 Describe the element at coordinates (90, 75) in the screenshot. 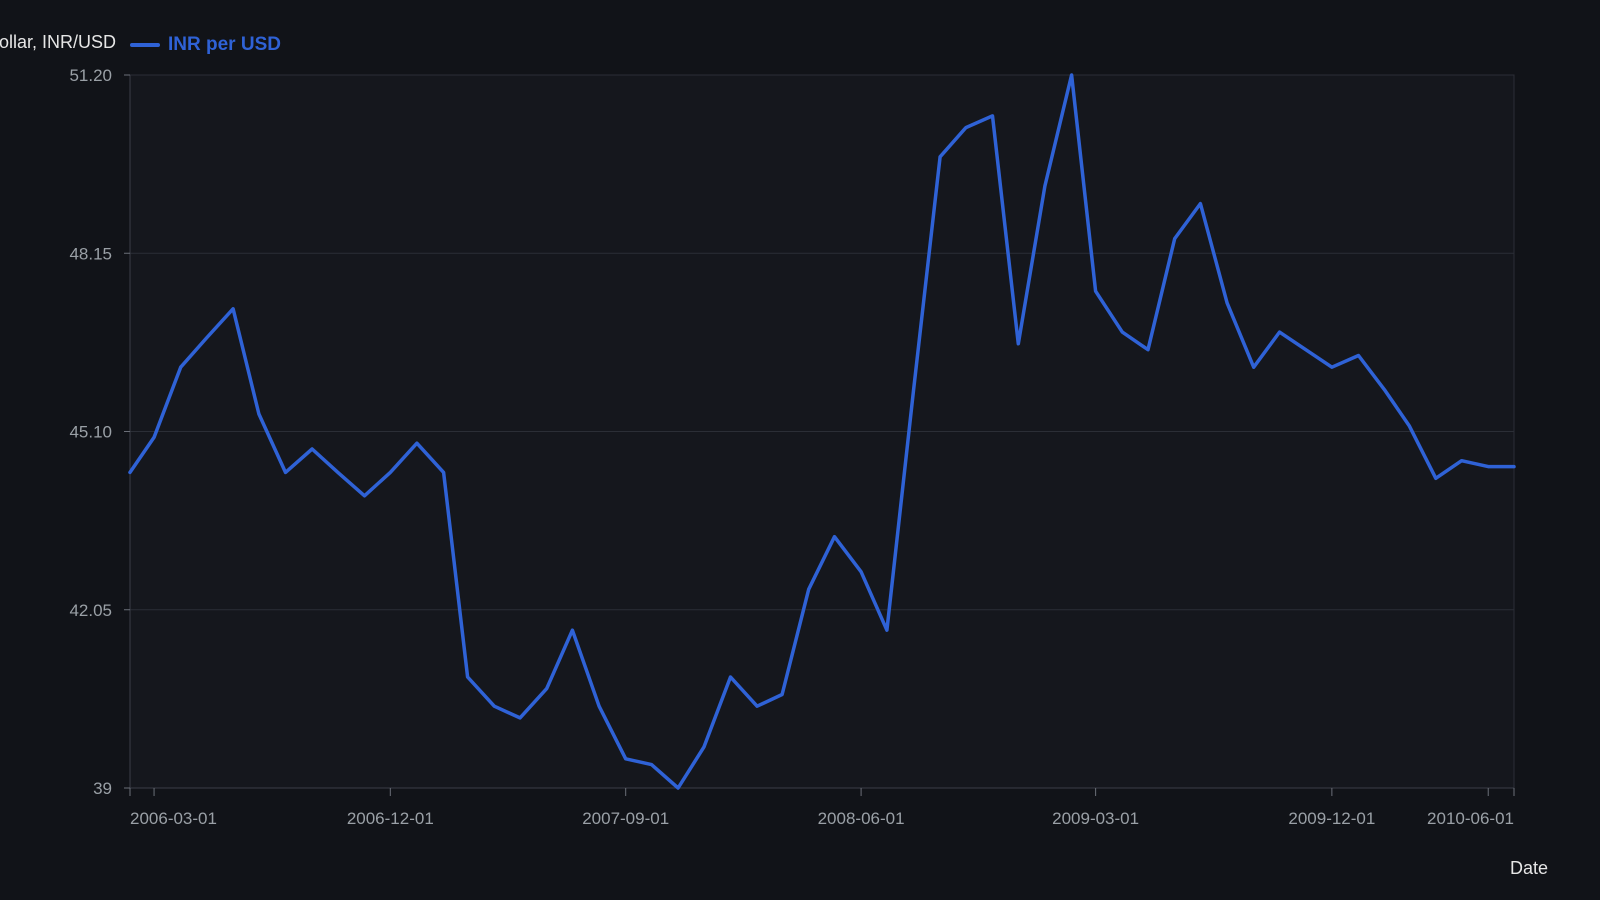

I see `y-tick-label: 51.20` at that location.